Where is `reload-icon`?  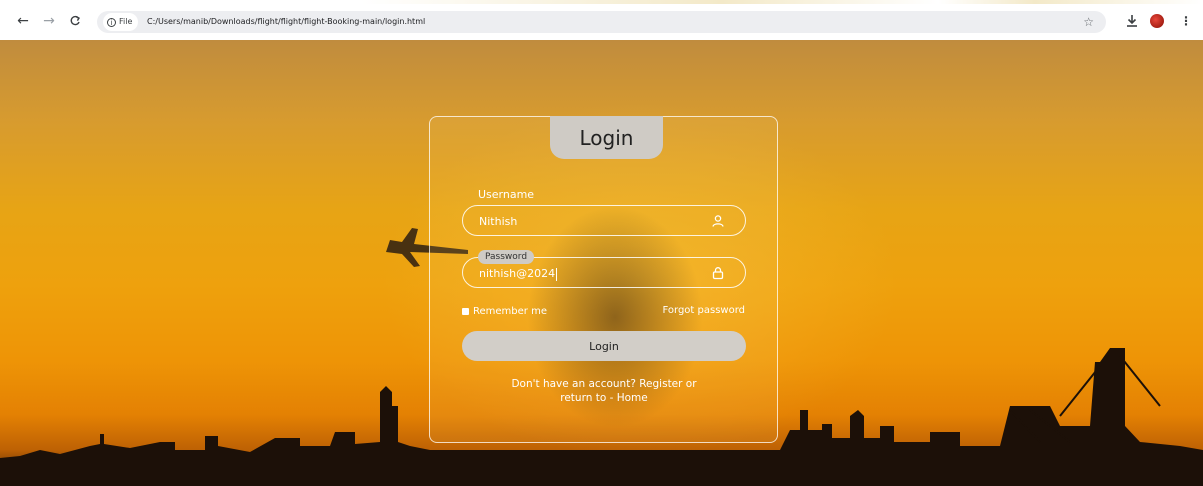
reload-icon is located at coordinates (75, 20).